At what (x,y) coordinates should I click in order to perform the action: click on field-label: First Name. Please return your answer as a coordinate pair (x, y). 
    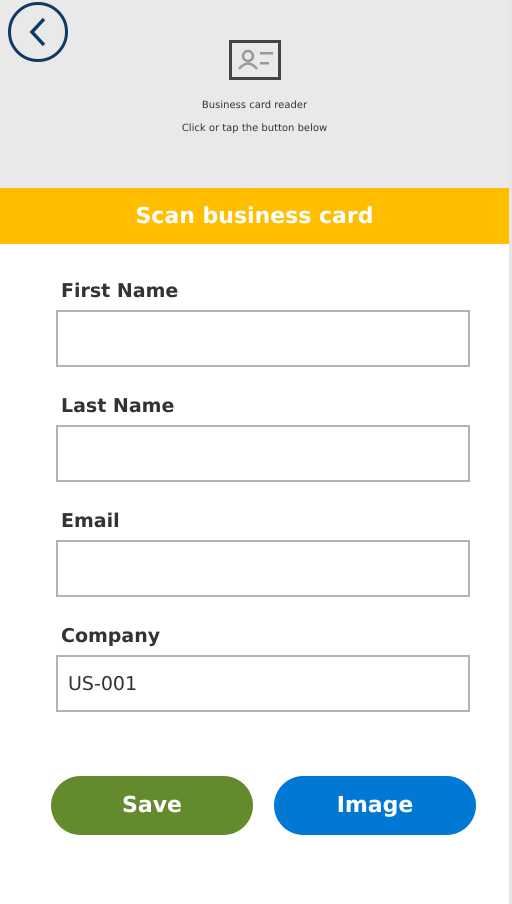
    Looking at the image, I should click on (120, 292).